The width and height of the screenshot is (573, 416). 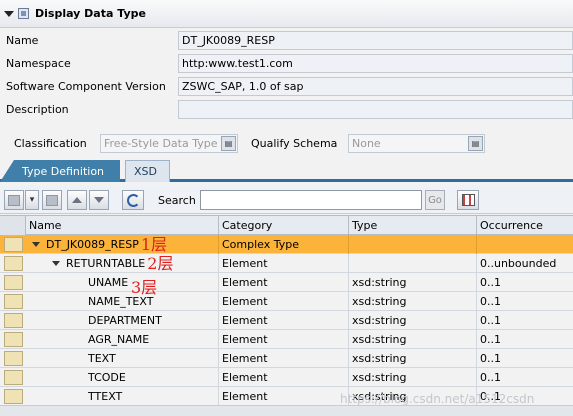 What do you see at coordinates (147, 171) in the screenshot?
I see `tab-xsd: XSD` at bounding box center [147, 171].